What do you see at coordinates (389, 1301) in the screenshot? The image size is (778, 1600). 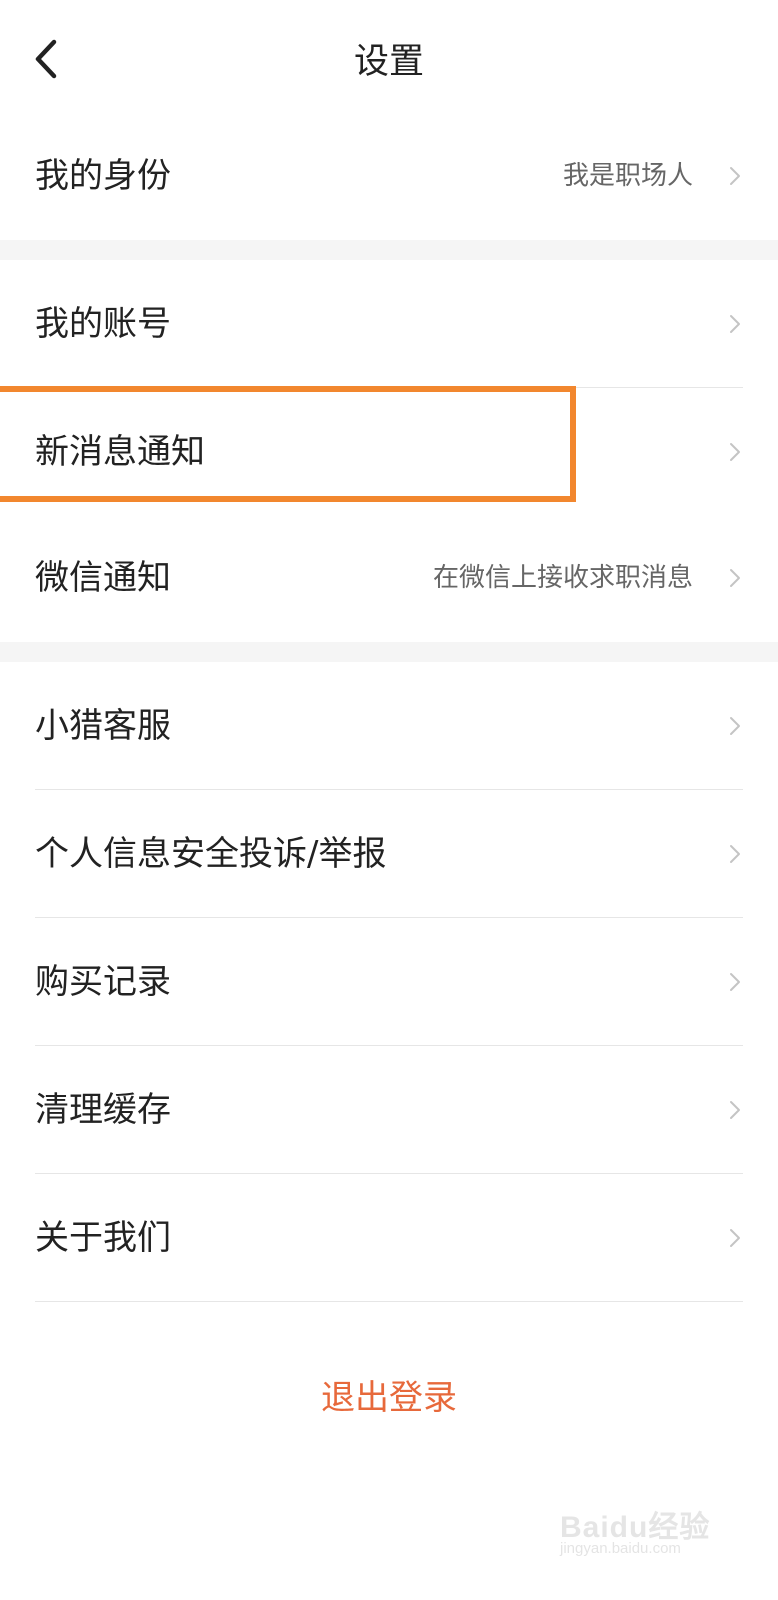 I see `row-divider` at bounding box center [389, 1301].